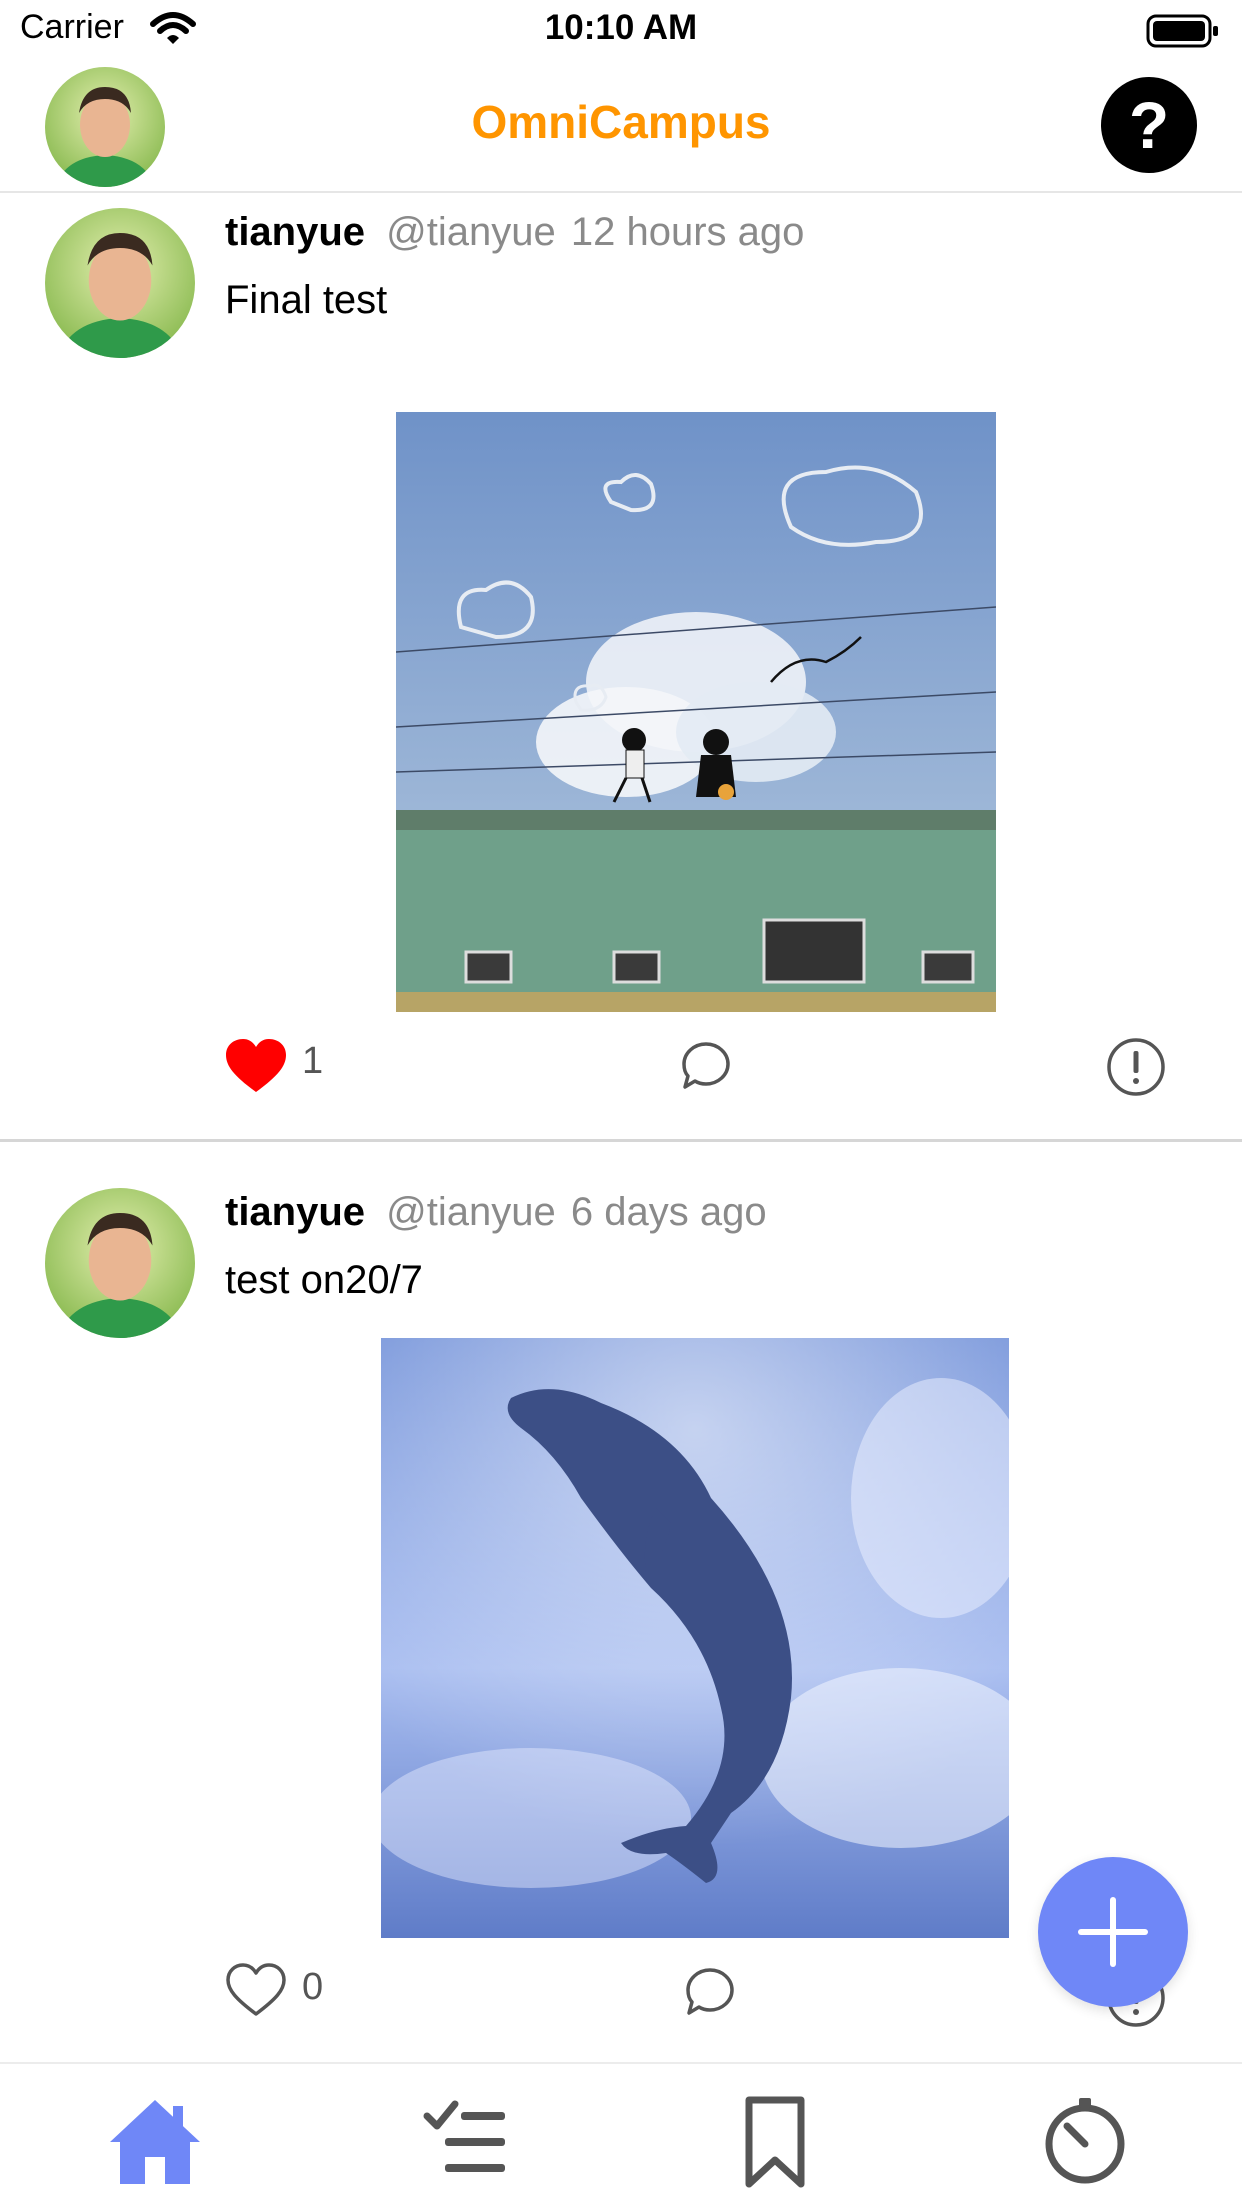 The height and width of the screenshot is (2208, 1242). What do you see at coordinates (313, 1061) in the screenshot?
I see `like-count: 1` at bounding box center [313, 1061].